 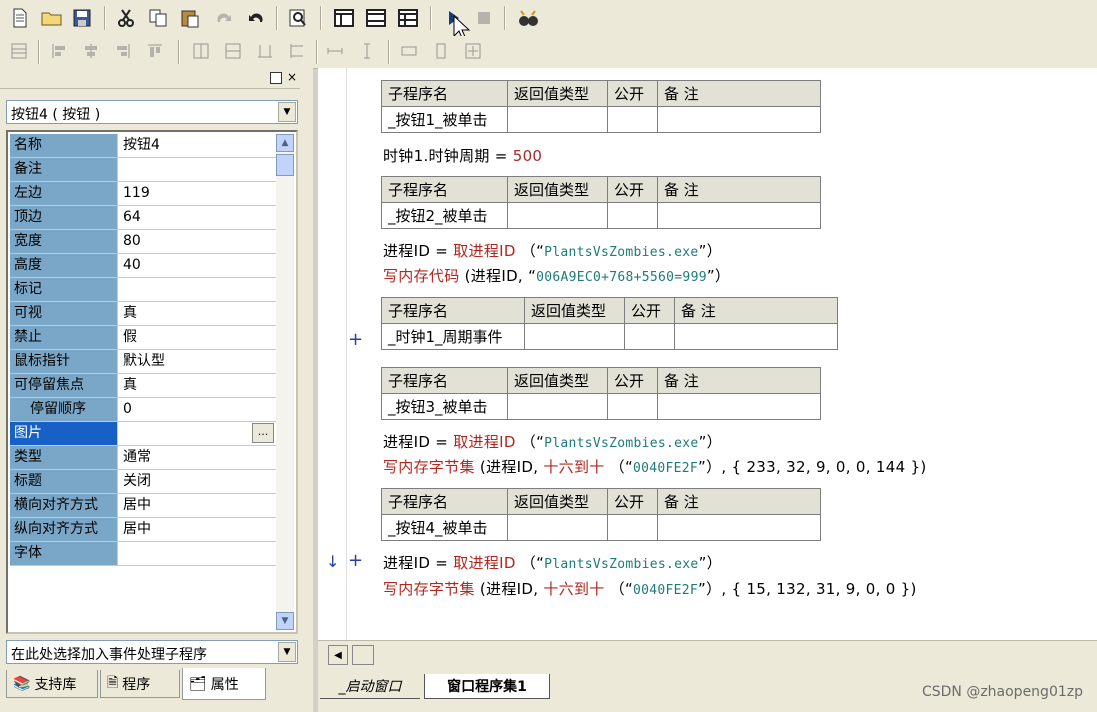 I want to click on prop-row: 名称 按钮4, so click(x=143, y=146).